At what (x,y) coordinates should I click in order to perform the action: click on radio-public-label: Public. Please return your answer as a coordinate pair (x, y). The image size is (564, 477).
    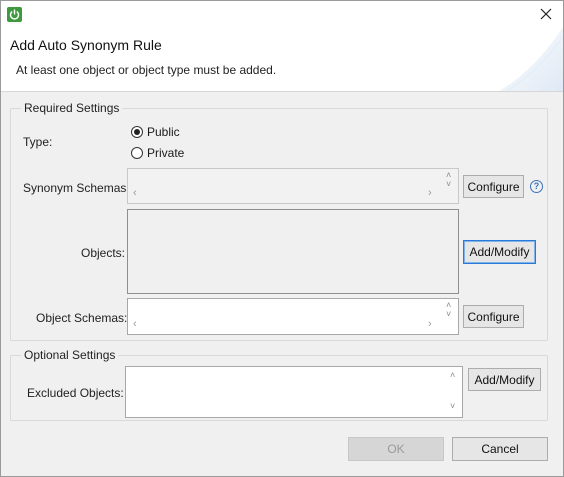
    Looking at the image, I should click on (163, 132).